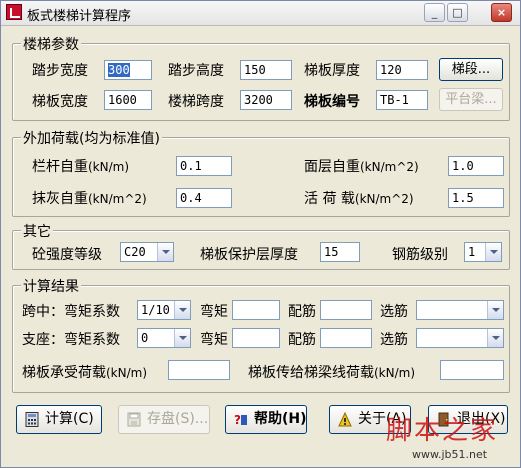 The width and height of the screenshot is (521, 468). What do you see at coordinates (37, 231) in the screenshot?
I see `other-title: 其它` at bounding box center [37, 231].